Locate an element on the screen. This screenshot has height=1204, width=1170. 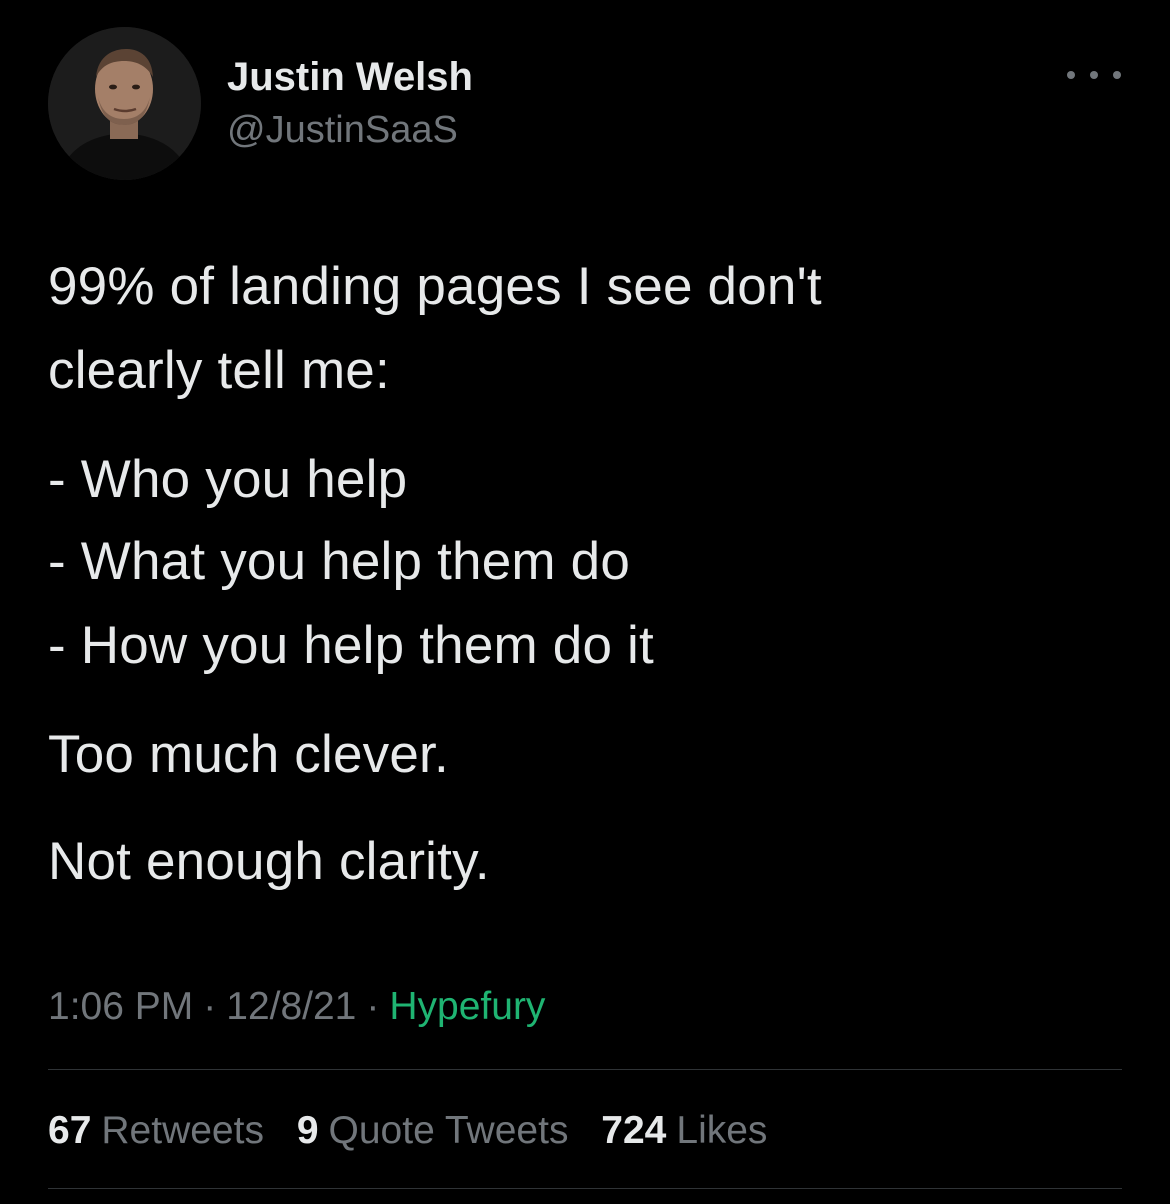
quote-tweets-count: 9 is located at coordinates (307, 1130).